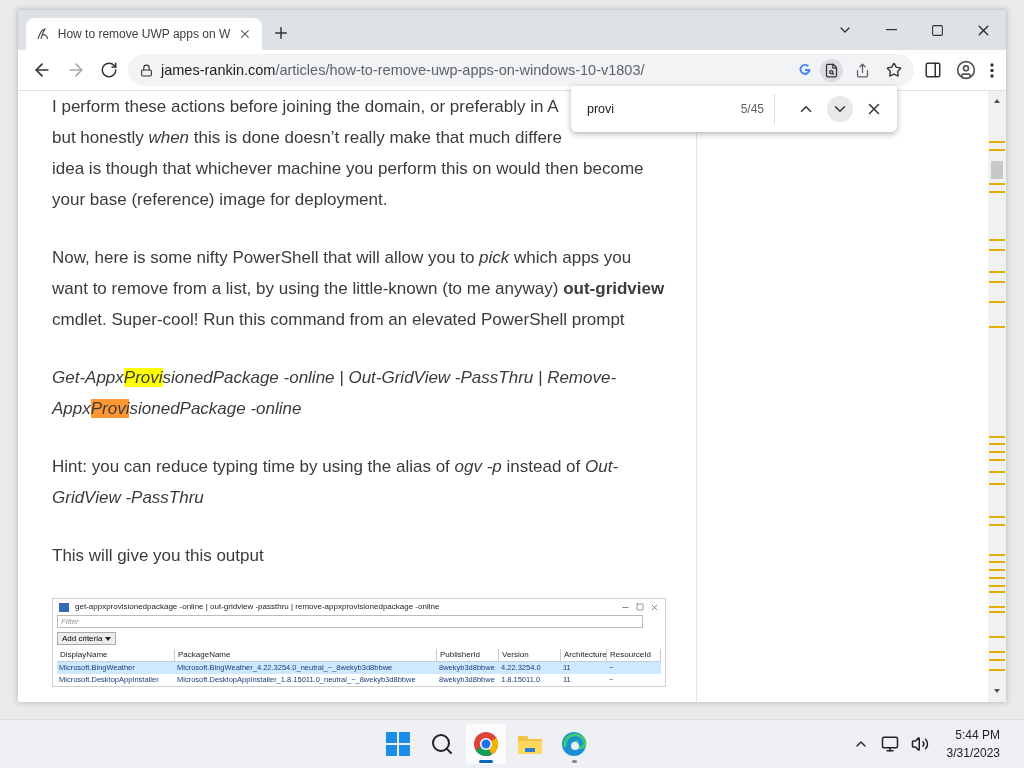 This screenshot has width=1024, height=768. Describe the element at coordinates (86, 638) in the screenshot. I see `add-criteria-button: Add criteria` at that location.